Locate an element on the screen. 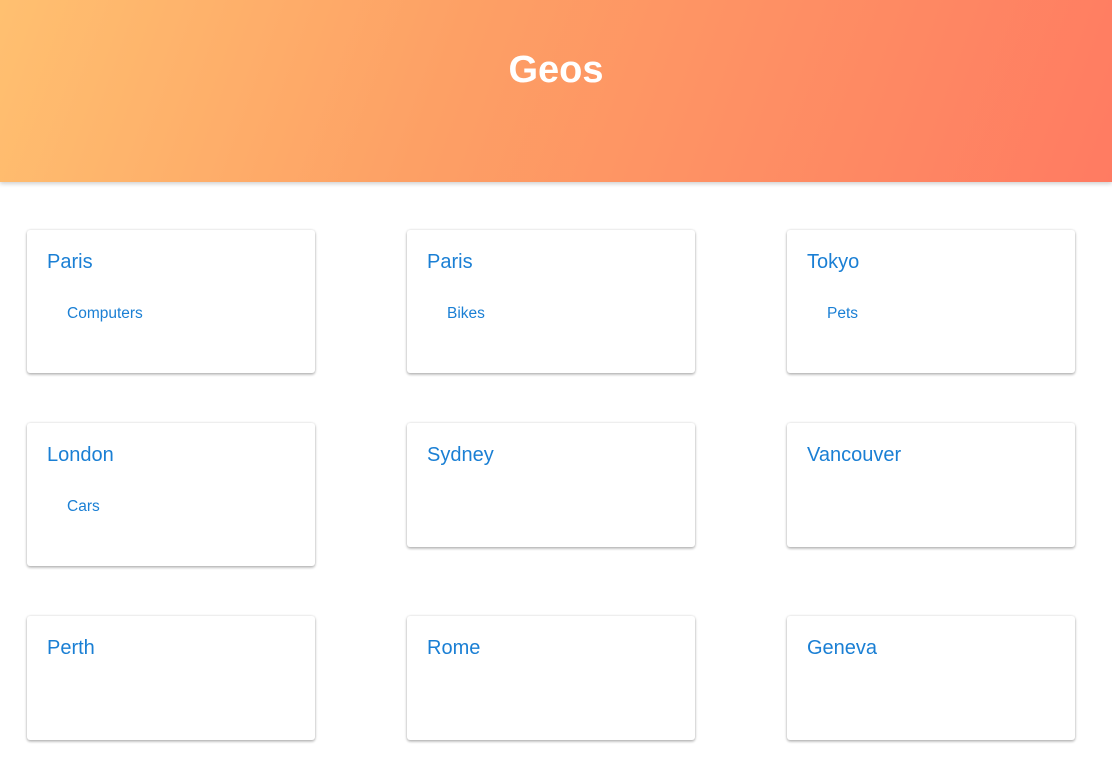 Image resolution: width=1112 pixels, height=768 pixels. category-list: Computers is located at coordinates (171, 314).